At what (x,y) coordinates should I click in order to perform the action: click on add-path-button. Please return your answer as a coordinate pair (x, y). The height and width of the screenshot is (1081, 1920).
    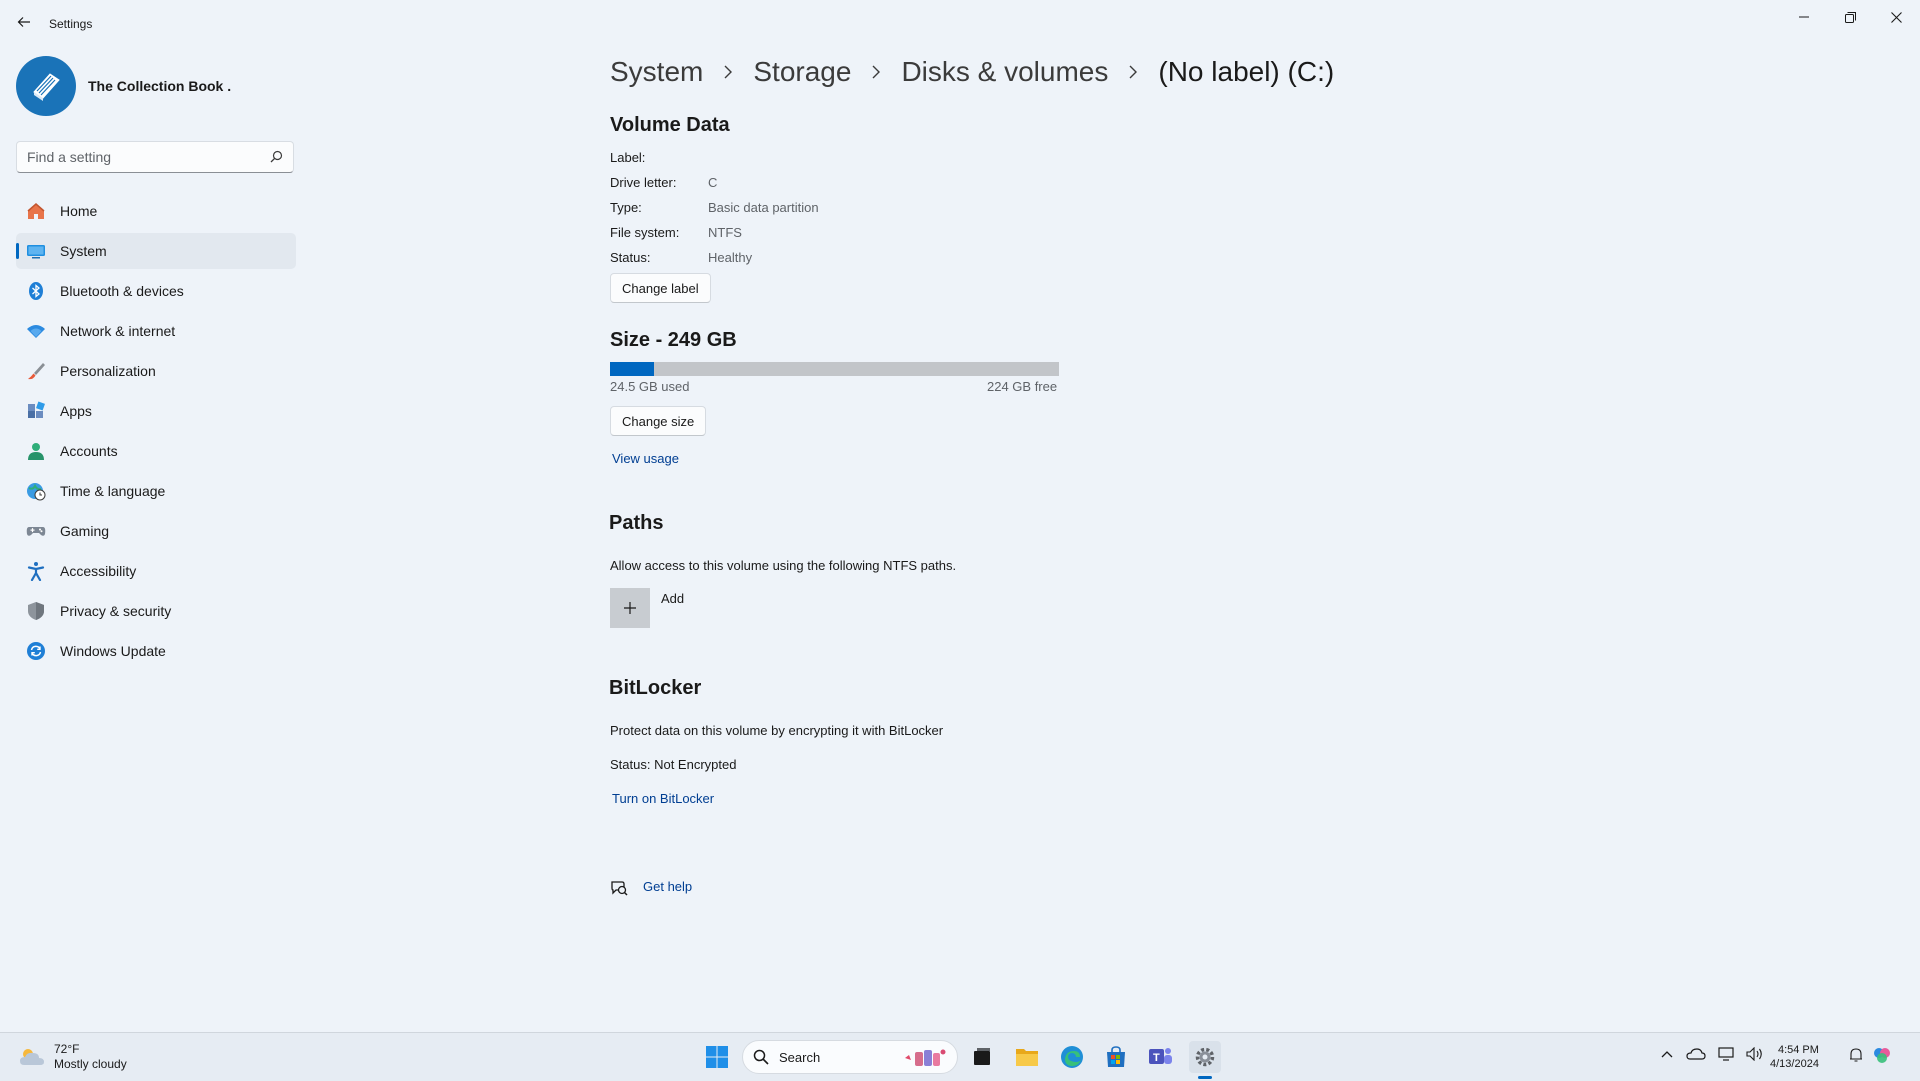
    Looking at the image, I should click on (630, 608).